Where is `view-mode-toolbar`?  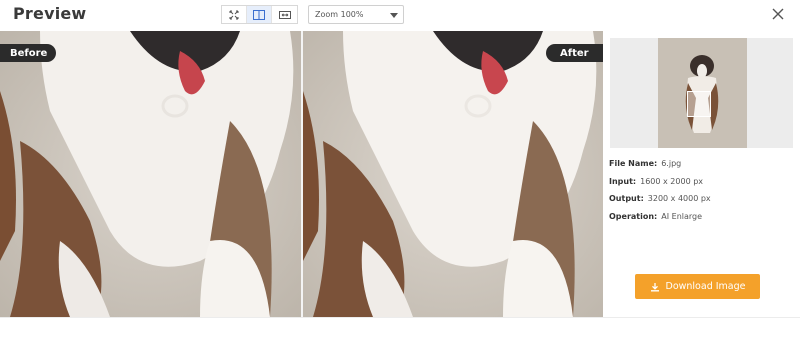 view-mode-toolbar is located at coordinates (259, 14).